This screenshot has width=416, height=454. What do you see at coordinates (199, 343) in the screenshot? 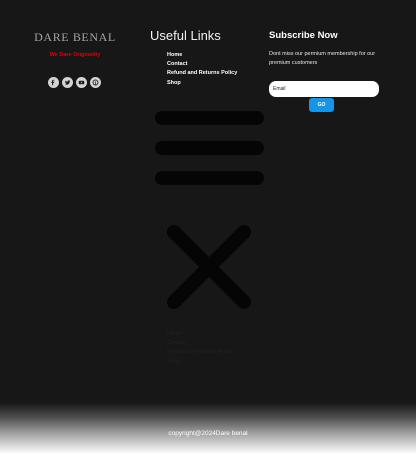
I see `mobile-menu-link-contact: Contact` at bounding box center [199, 343].